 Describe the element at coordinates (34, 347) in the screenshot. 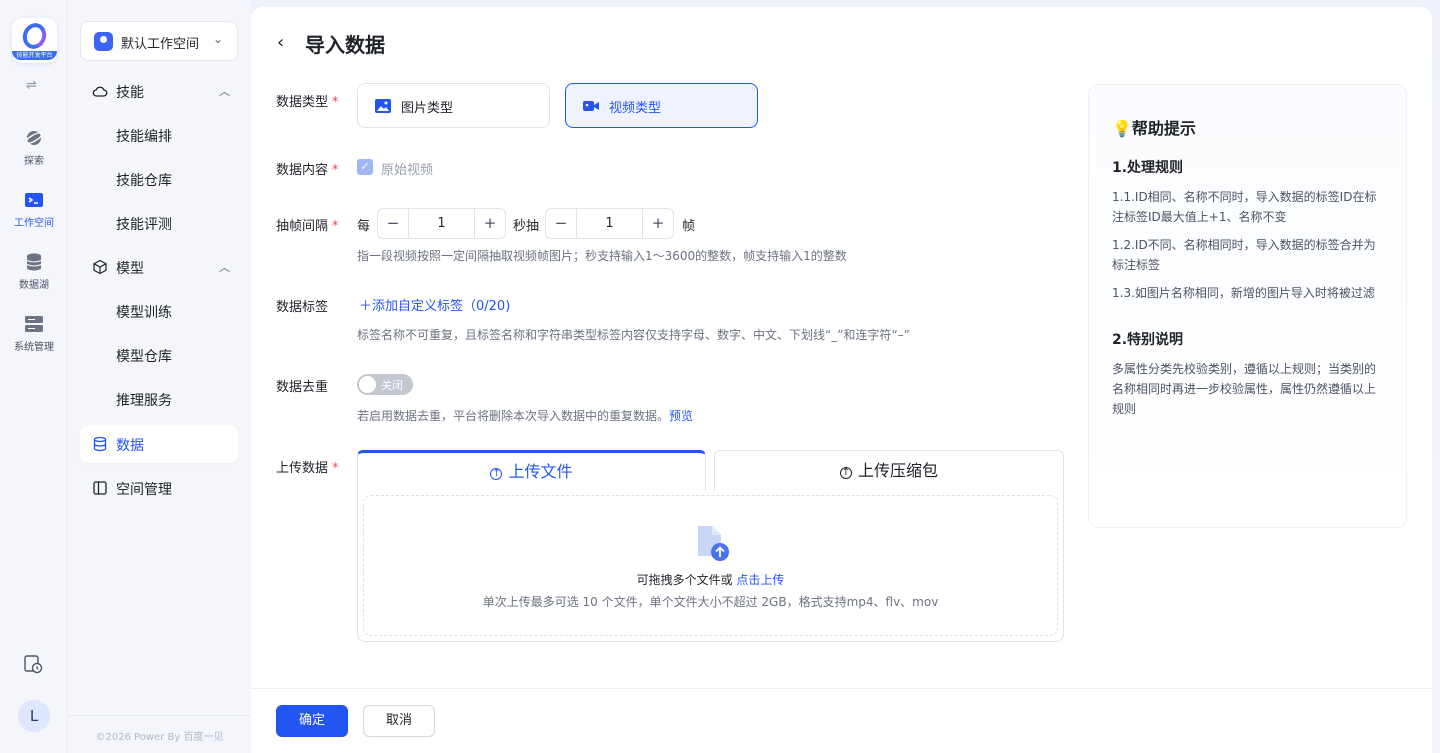

I see `rail-label: 系统管理` at that location.